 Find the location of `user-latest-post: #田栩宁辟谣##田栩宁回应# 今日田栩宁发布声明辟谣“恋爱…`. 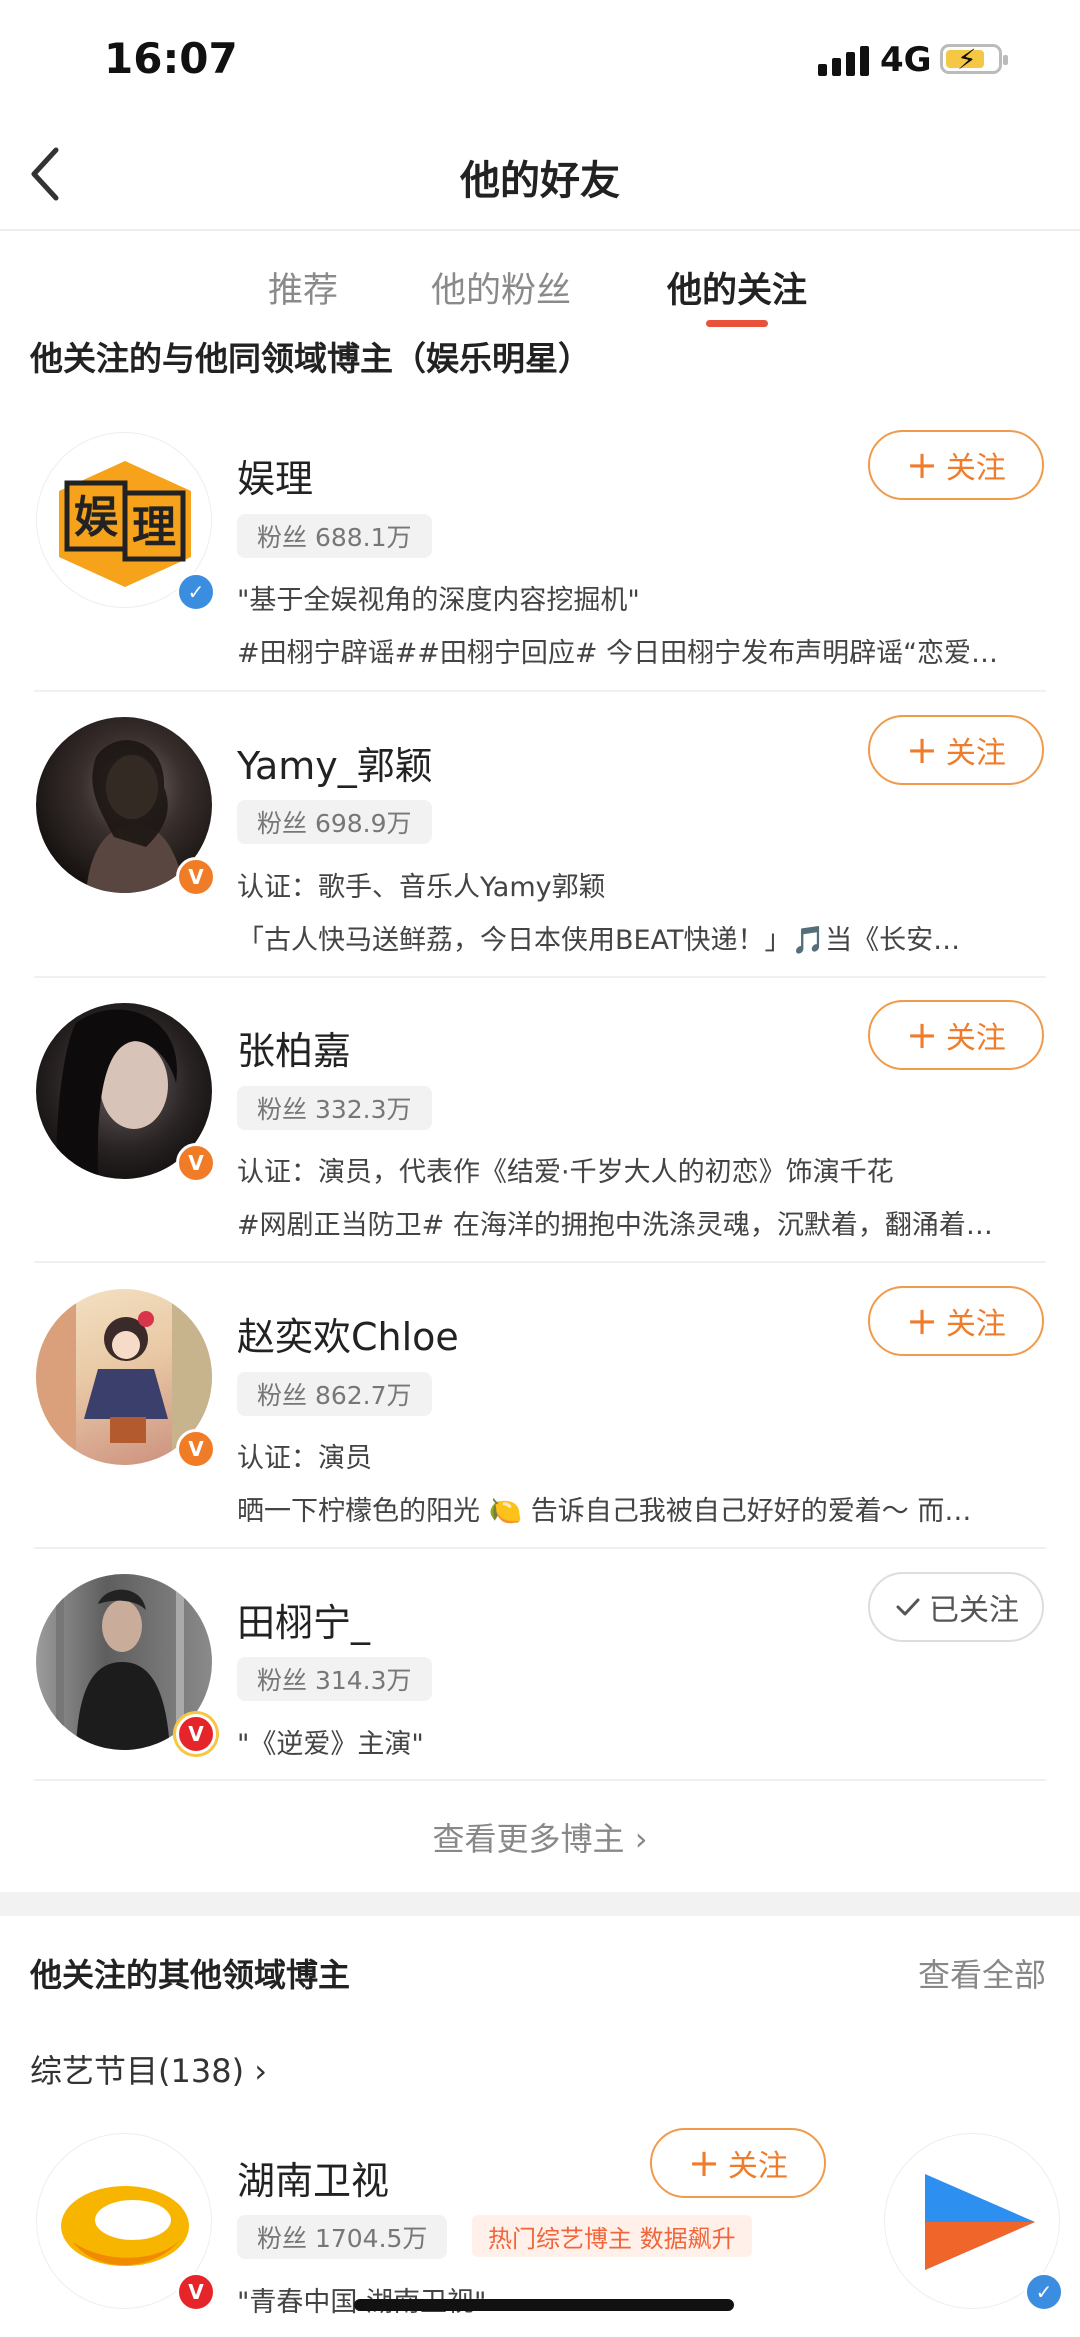

user-latest-post: #田栩宁辟谣##田栩宁回应# 今日田栩宁发布声明辟谣“恋爱… is located at coordinates (618, 653).